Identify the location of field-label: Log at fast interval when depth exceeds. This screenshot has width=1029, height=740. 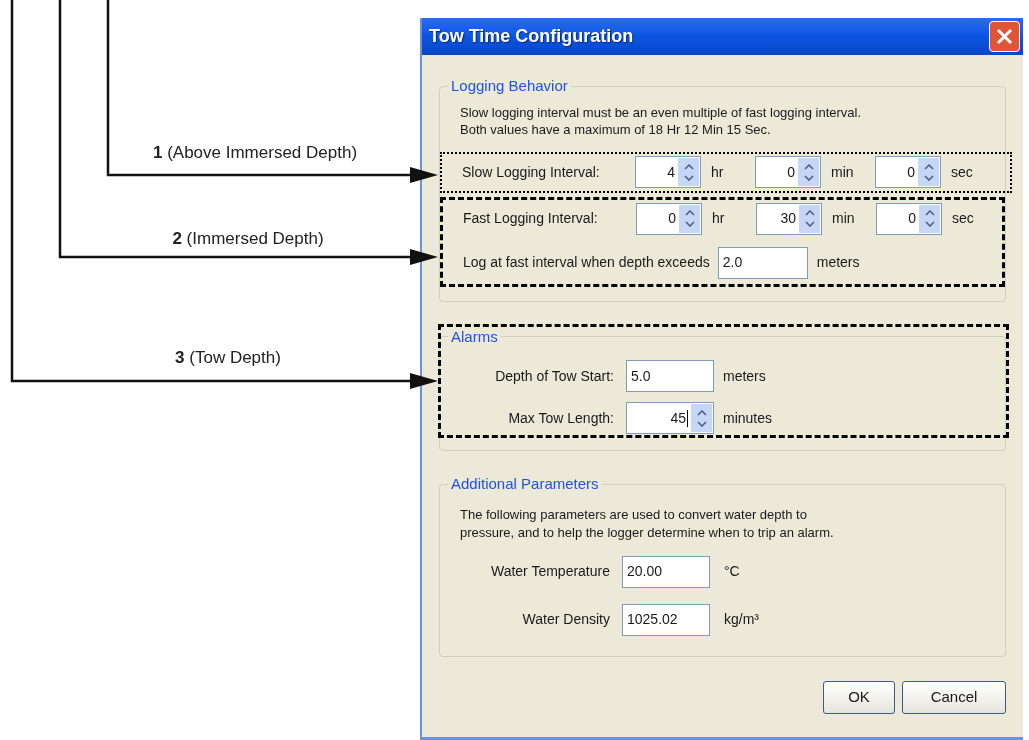
(586, 262).